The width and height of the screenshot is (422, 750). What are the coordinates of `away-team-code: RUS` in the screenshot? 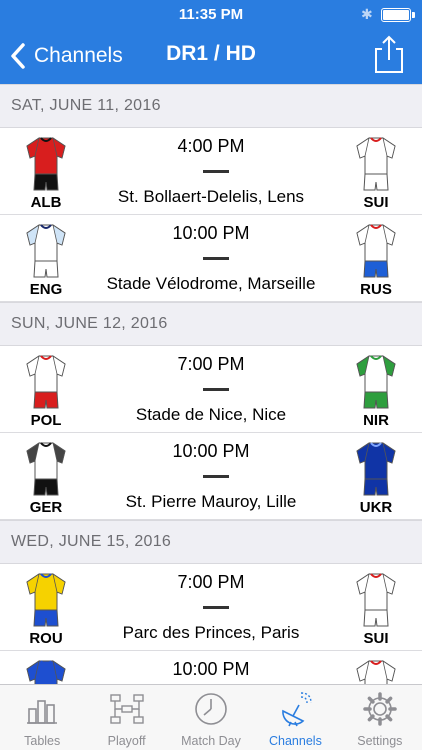 It's located at (376, 289).